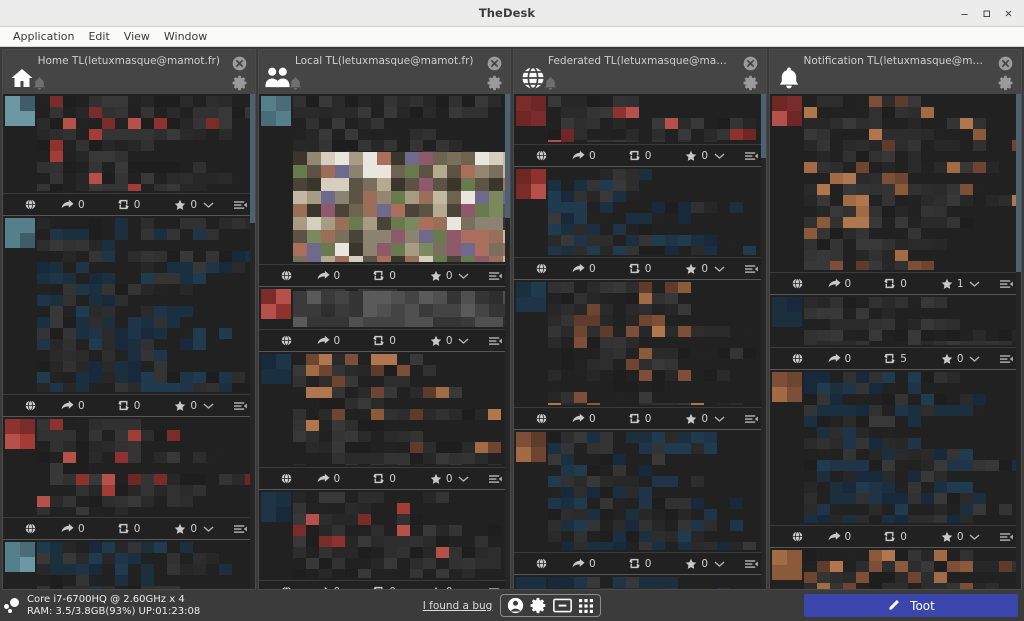 This screenshot has width=1024, height=621. What do you see at coordinates (911, 605) in the screenshot?
I see `toot-button: Toot` at bounding box center [911, 605].